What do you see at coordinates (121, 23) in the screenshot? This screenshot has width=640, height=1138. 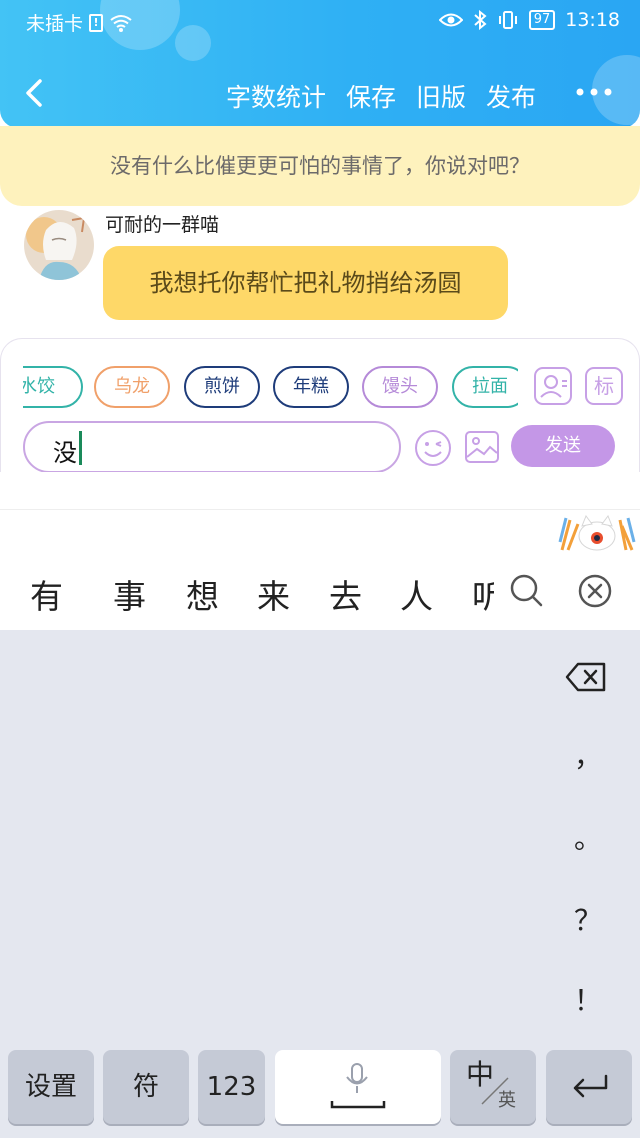 I see `wifi-icon` at bounding box center [121, 23].